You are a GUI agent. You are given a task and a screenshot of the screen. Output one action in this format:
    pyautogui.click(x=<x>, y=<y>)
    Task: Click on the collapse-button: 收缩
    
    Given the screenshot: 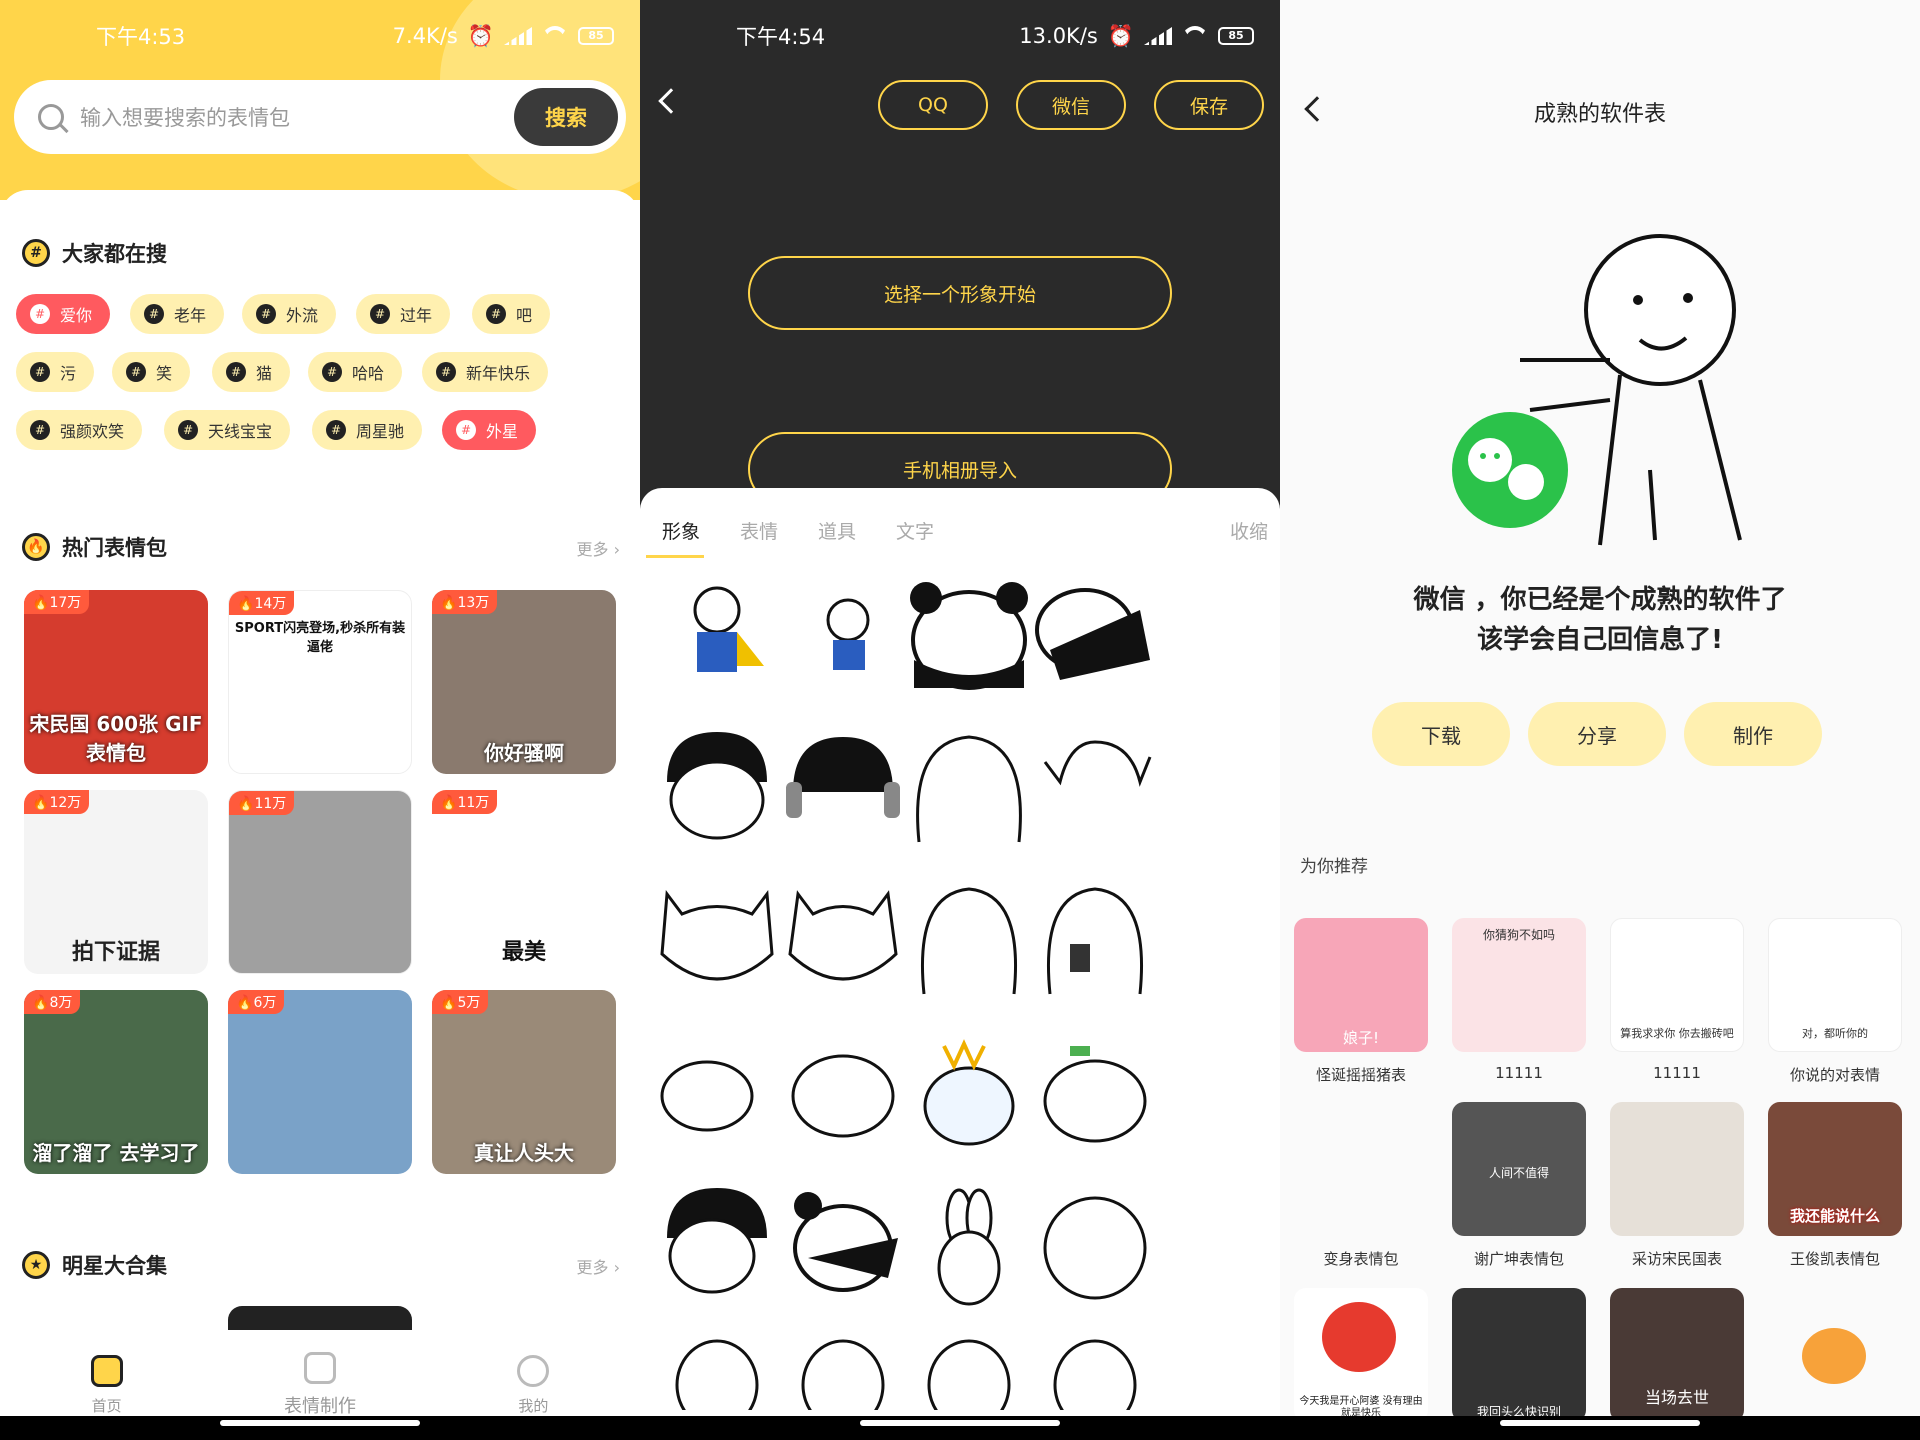 What is the action you would take?
    pyautogui.click(x=1249, y=530)
    